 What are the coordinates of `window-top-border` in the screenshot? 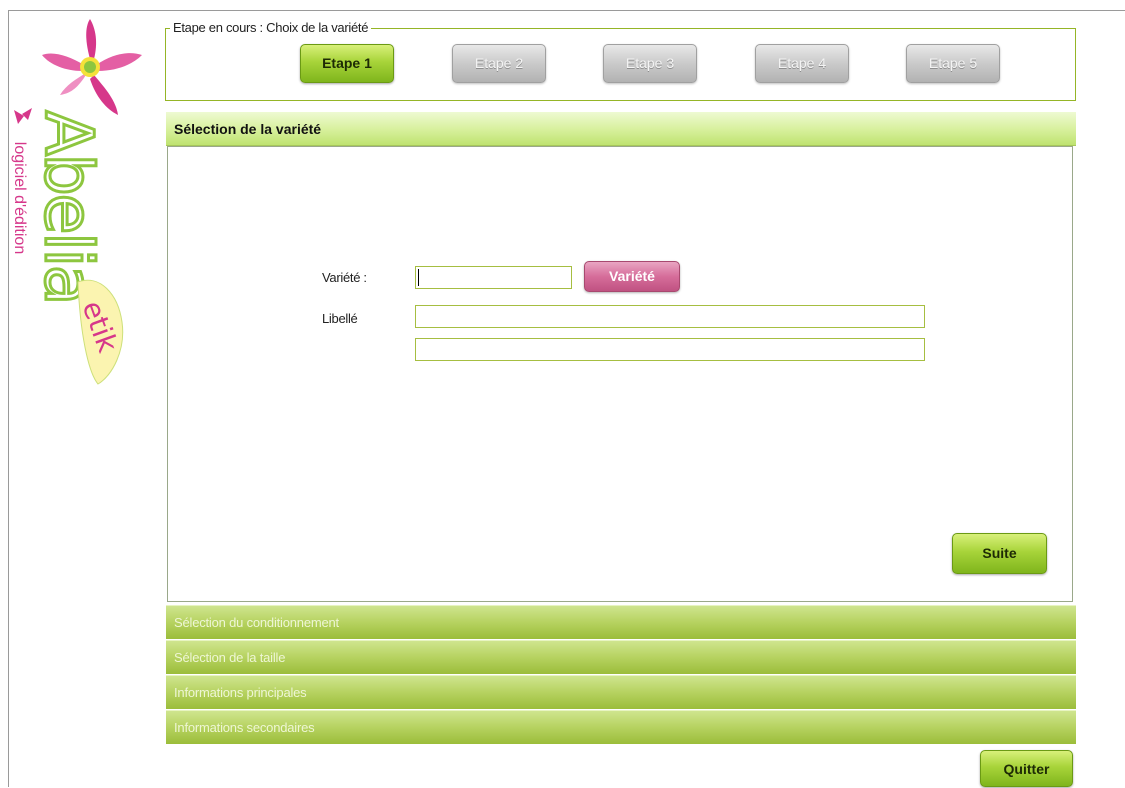 It's located at (566, 10).